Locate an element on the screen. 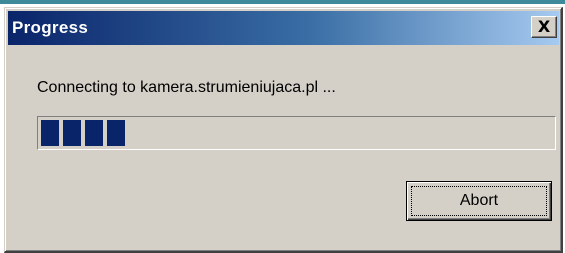  progress-bar is located at coordinates (296, 133).